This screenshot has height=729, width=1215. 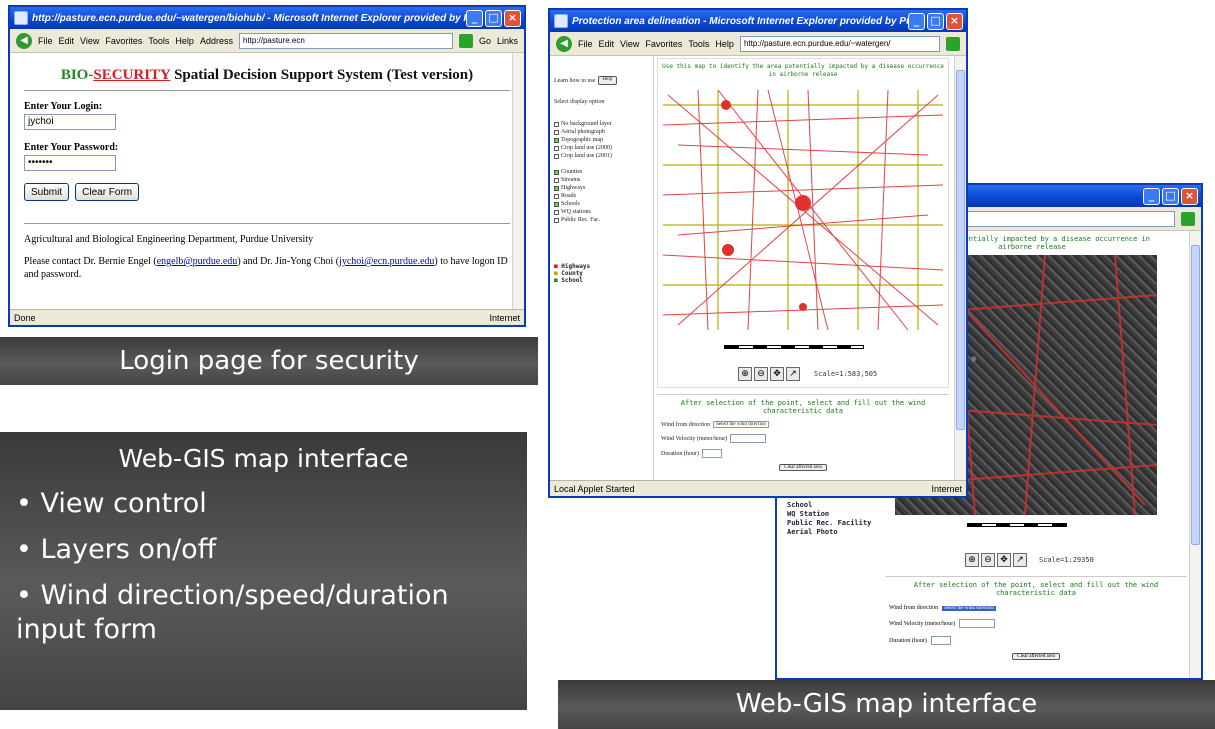 I want to click on layer-option: Public Rec. Fac., so click(x=601, y=220).